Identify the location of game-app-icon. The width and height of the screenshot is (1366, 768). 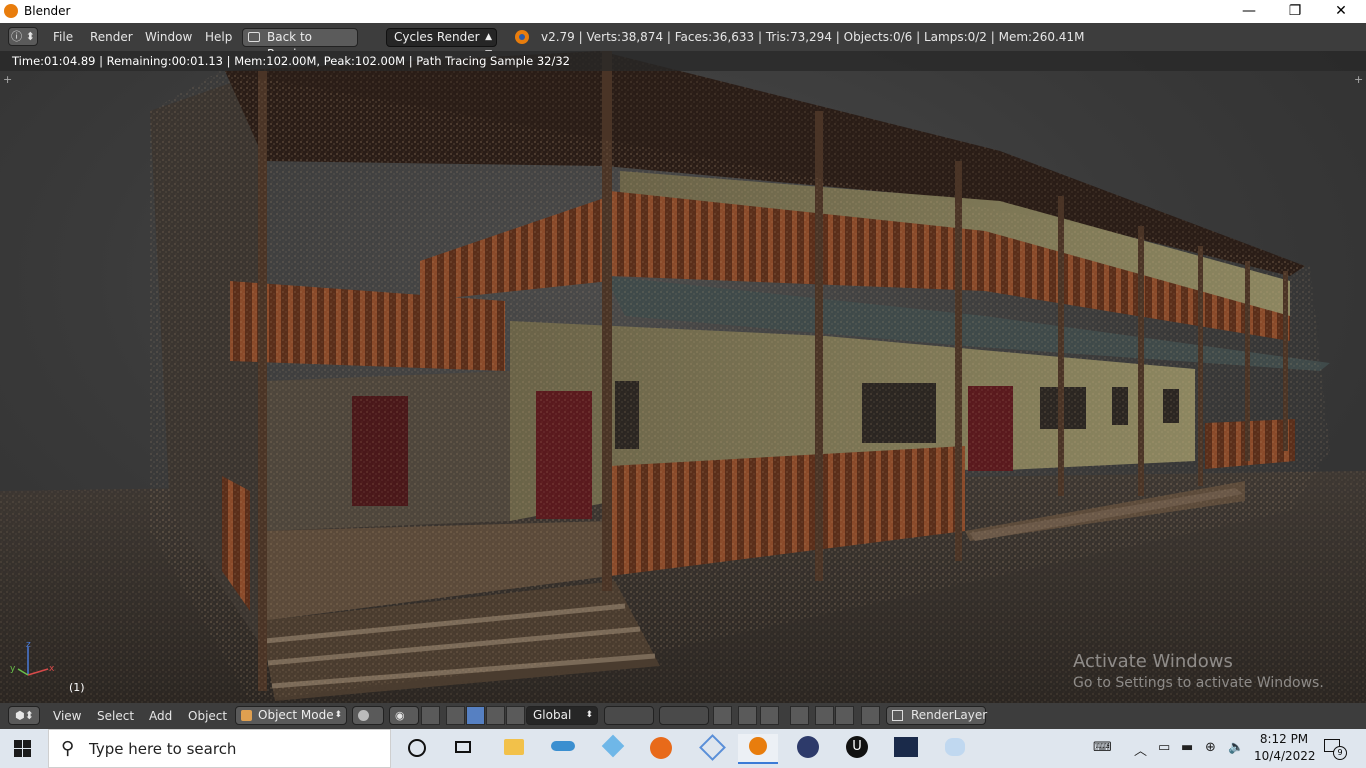
(906, 749).